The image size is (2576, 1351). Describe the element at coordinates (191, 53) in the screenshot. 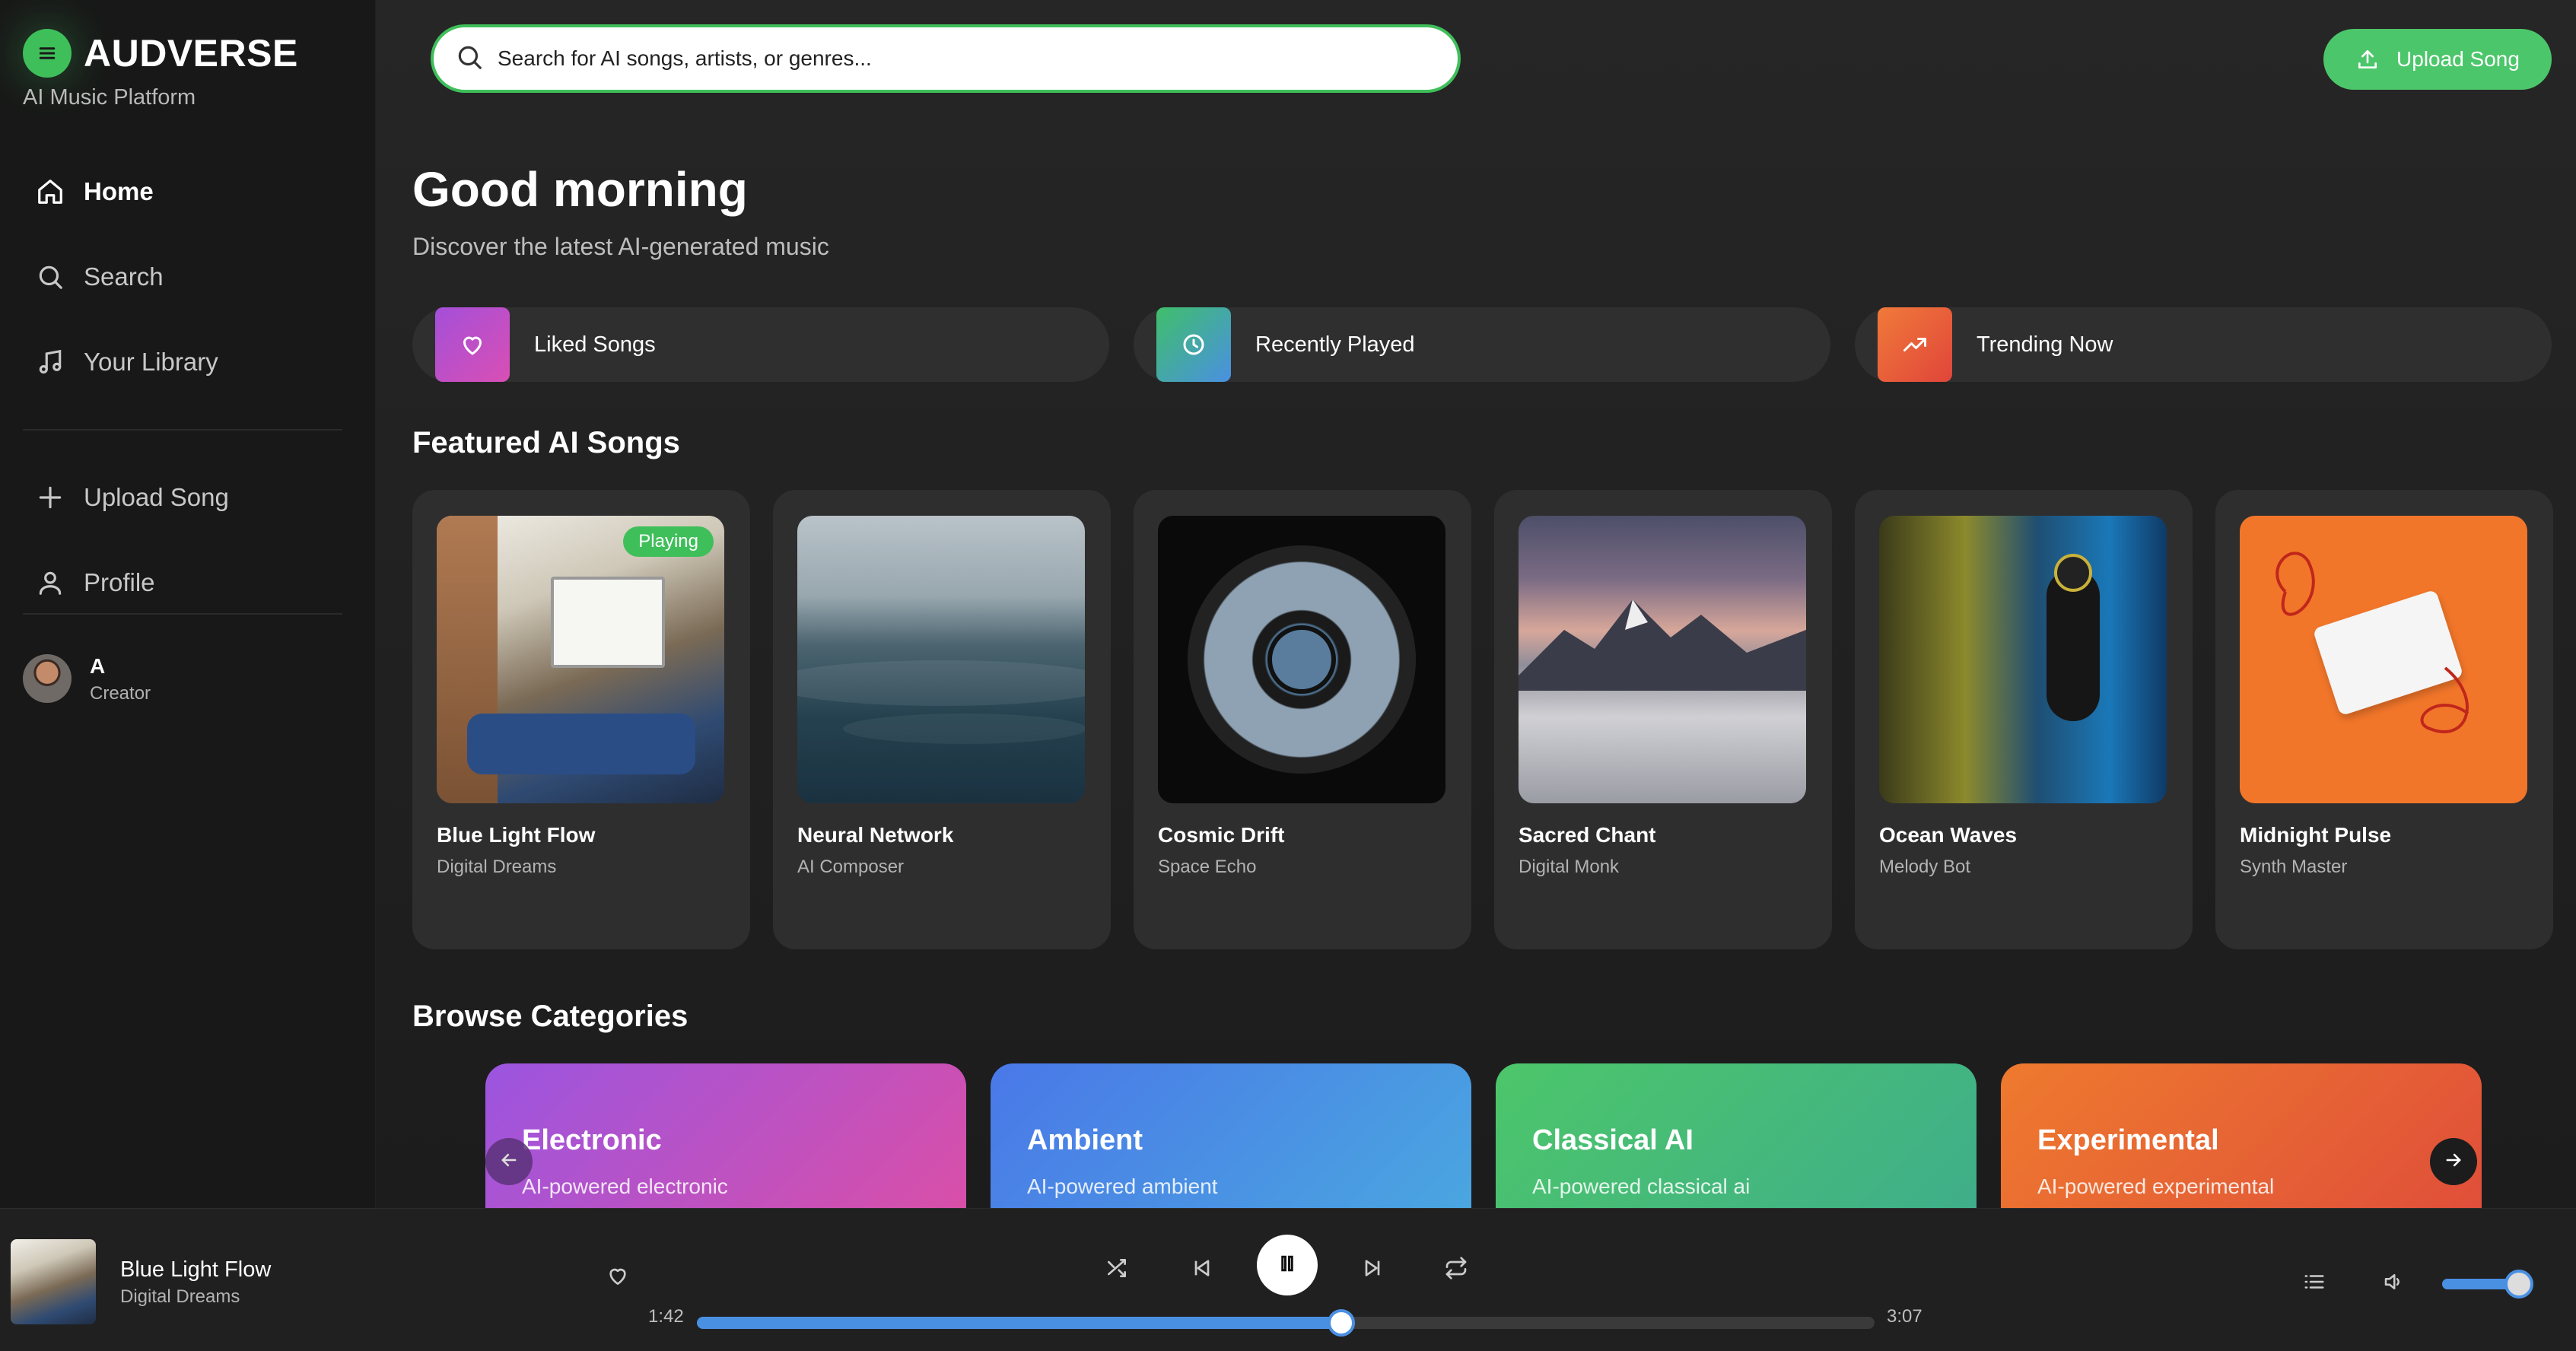

I see `app-name: AUDVERSE` at that location.